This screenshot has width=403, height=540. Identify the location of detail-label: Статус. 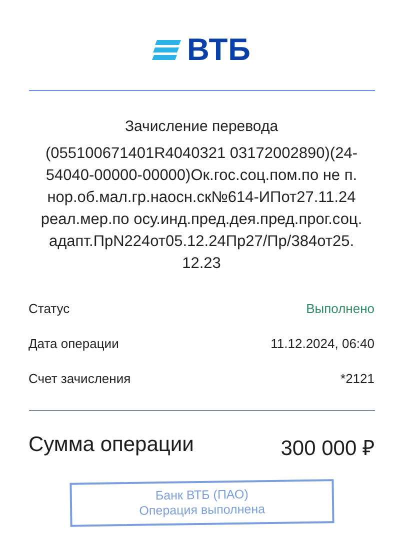
(49, 309).